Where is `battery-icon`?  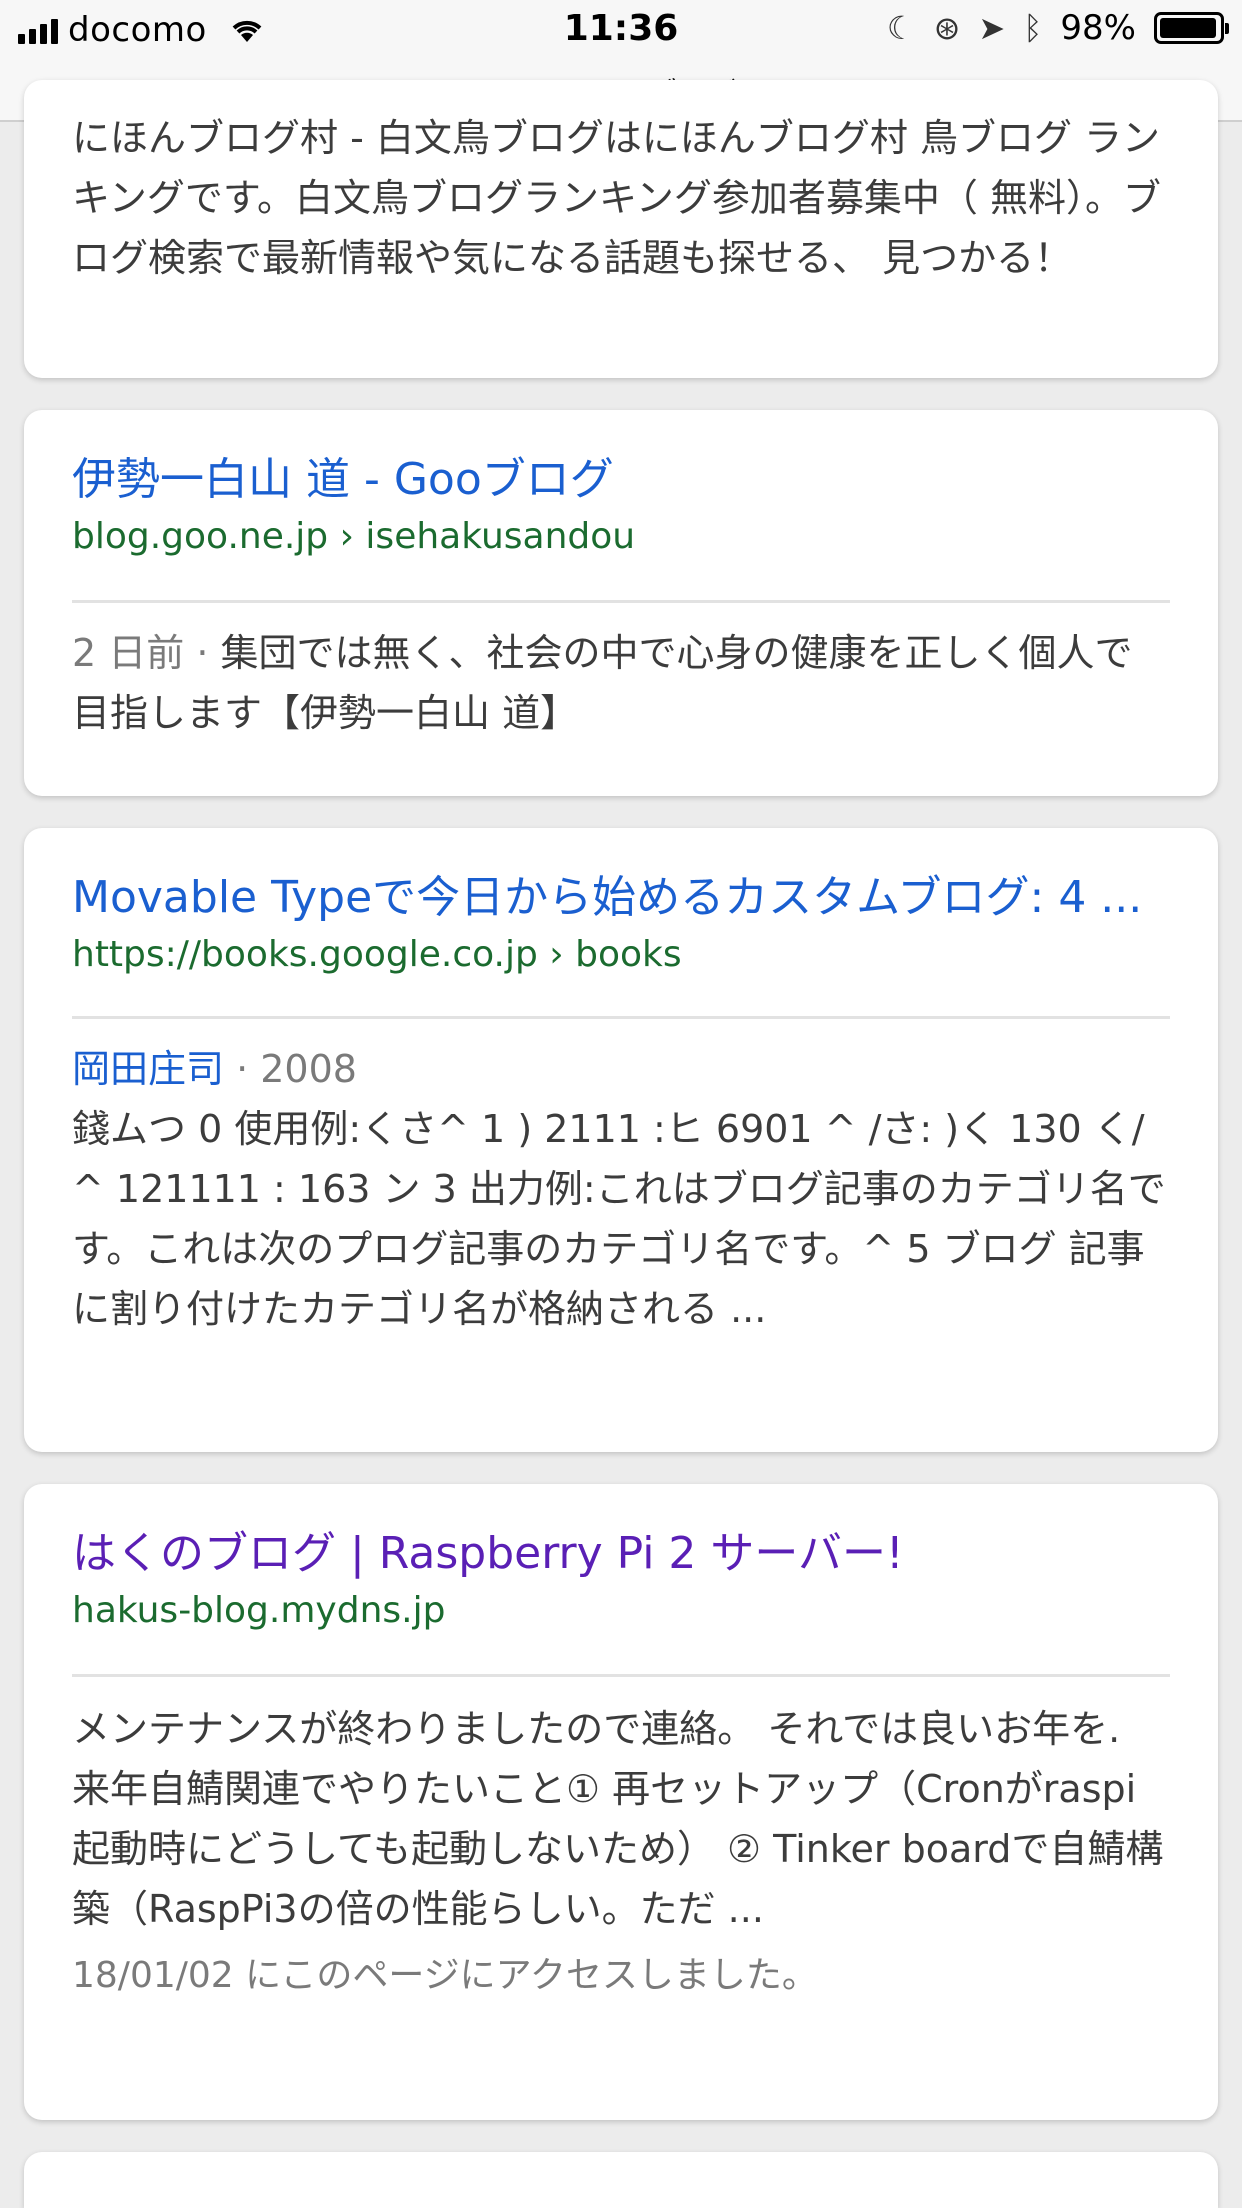
battery-icon is located at coordinates (1191, 28).